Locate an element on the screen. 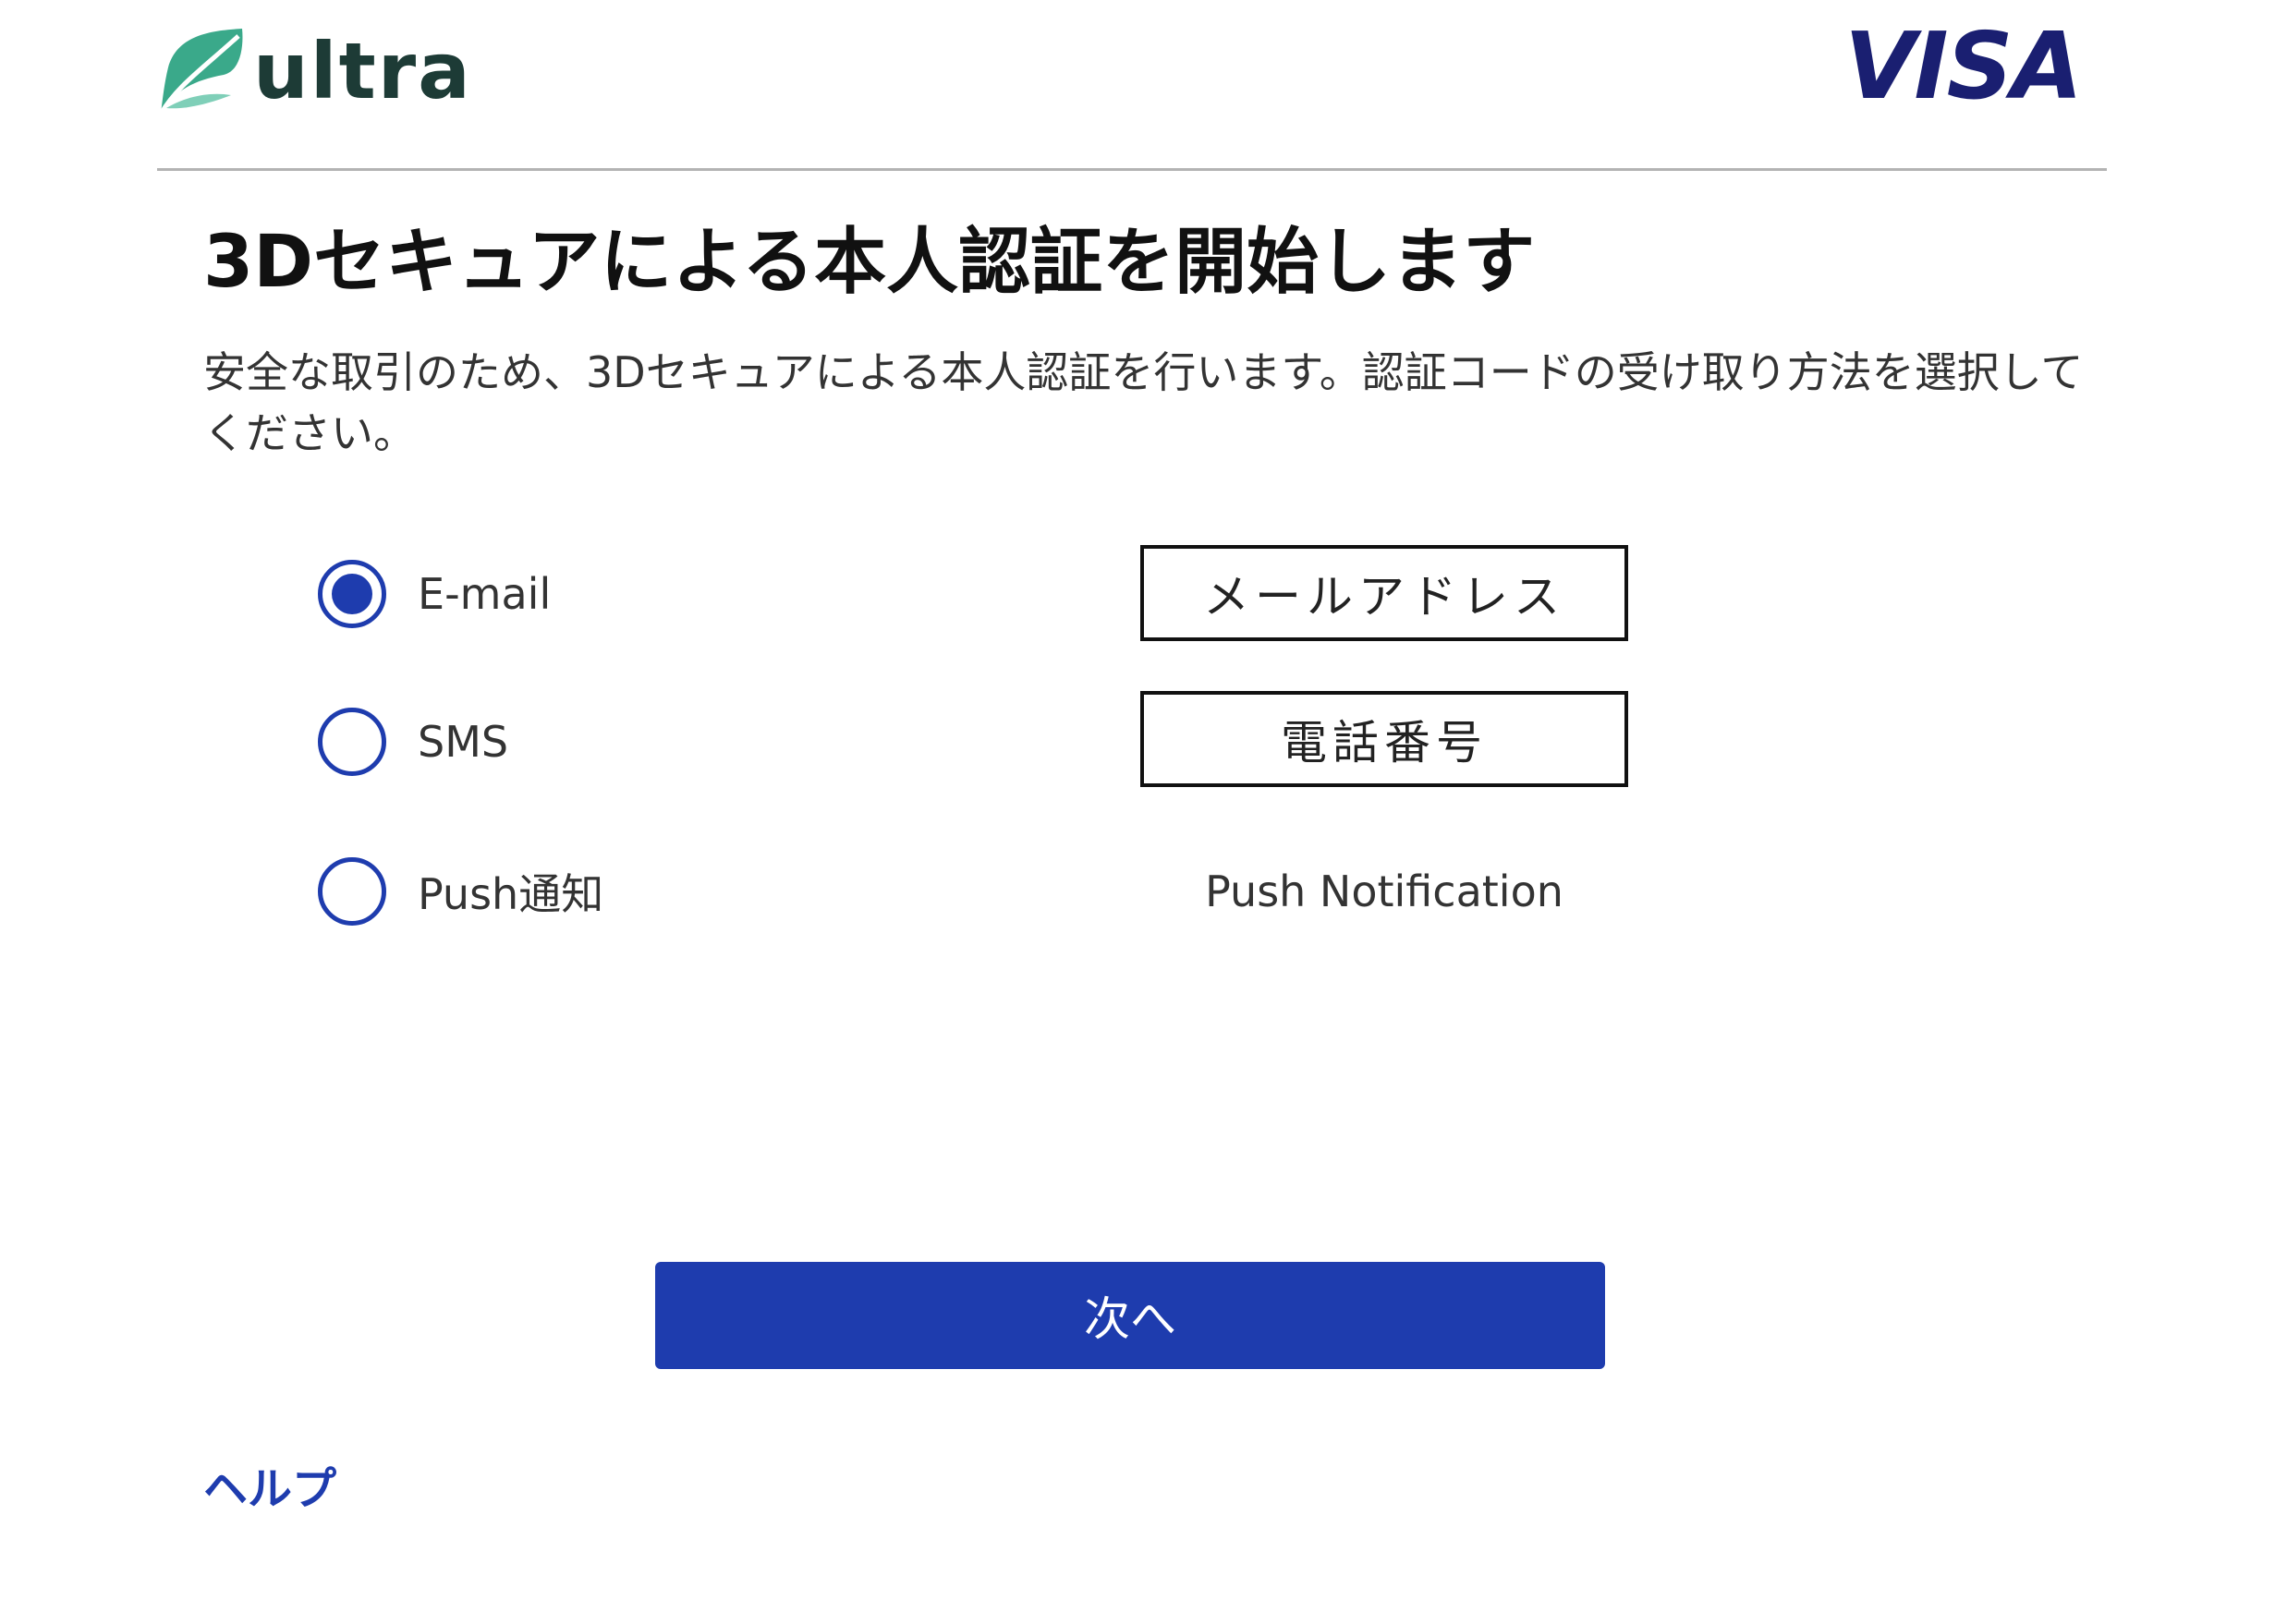  logo-text: ultra is located at coordinates (362, 71).